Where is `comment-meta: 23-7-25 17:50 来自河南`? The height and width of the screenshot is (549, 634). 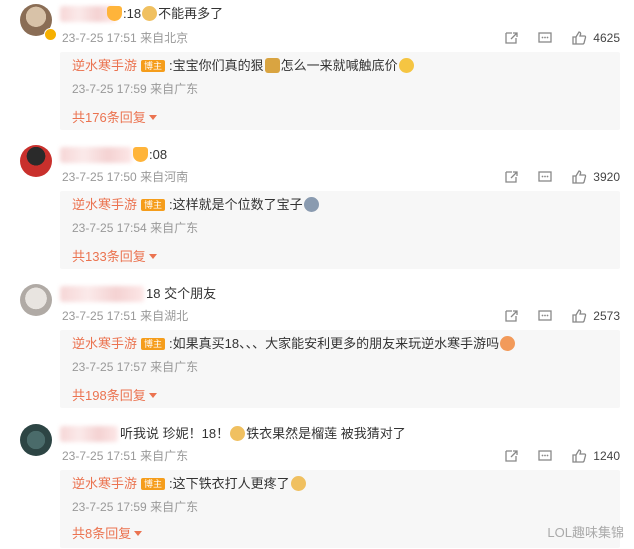 comment-meta: 23-7-25 17:50 来自河南 is located at coordinates (125, 177).